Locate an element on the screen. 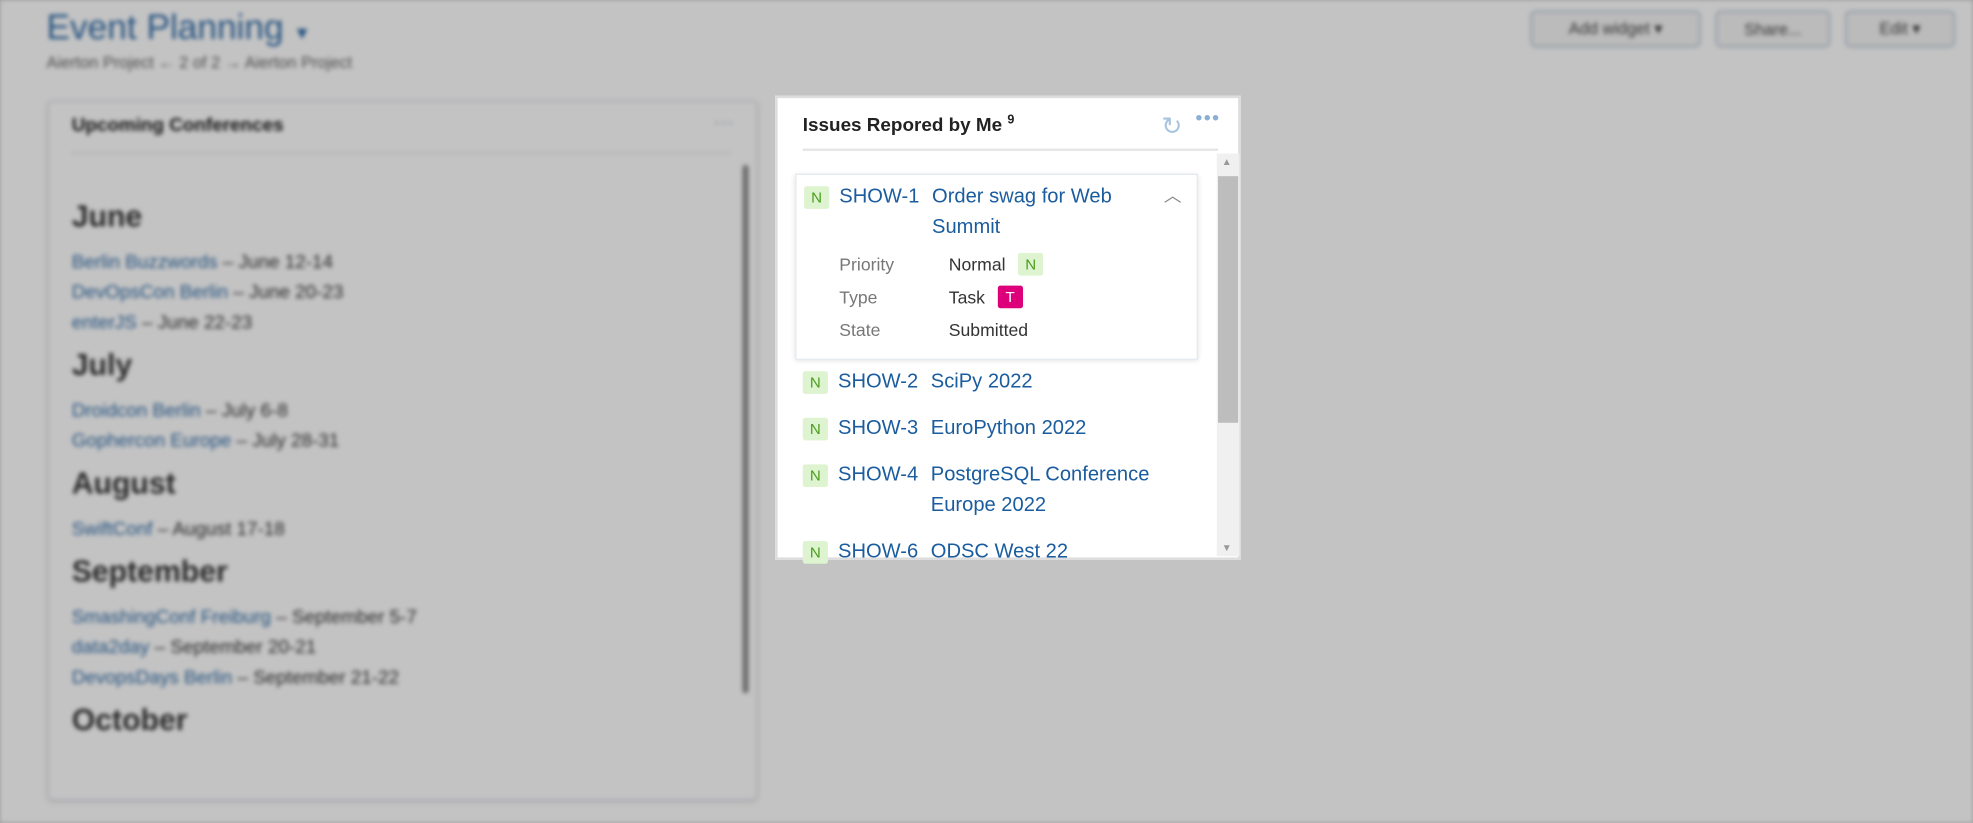 The height and width of the screenshot is (823, 1973). field-value: Normal is located at coordinates (977, 264).